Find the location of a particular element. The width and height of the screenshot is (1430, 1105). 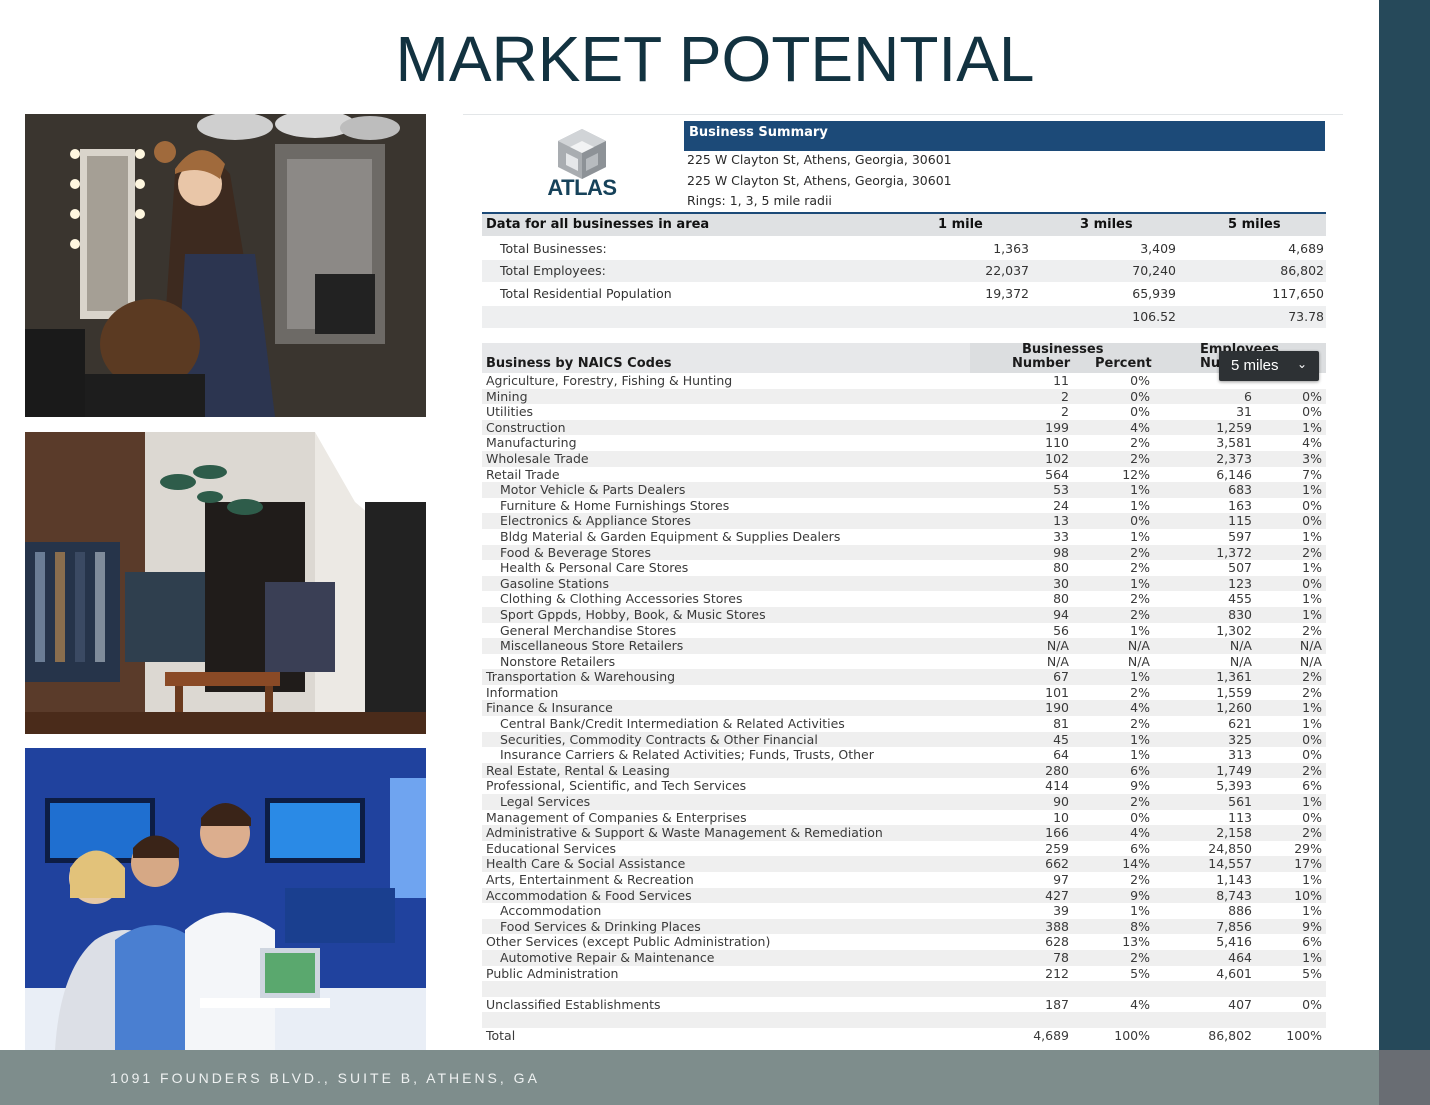

naics-row: Automotive Repair & Maintenance 78 2% 464 1% is located at coordinates (904, 957).